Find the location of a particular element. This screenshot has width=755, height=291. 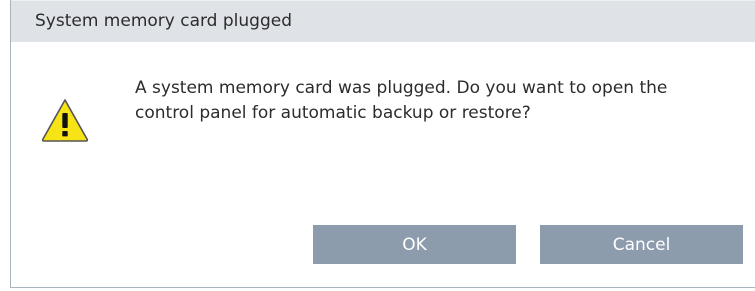

warning-icon is located at coordinates (65, 120).